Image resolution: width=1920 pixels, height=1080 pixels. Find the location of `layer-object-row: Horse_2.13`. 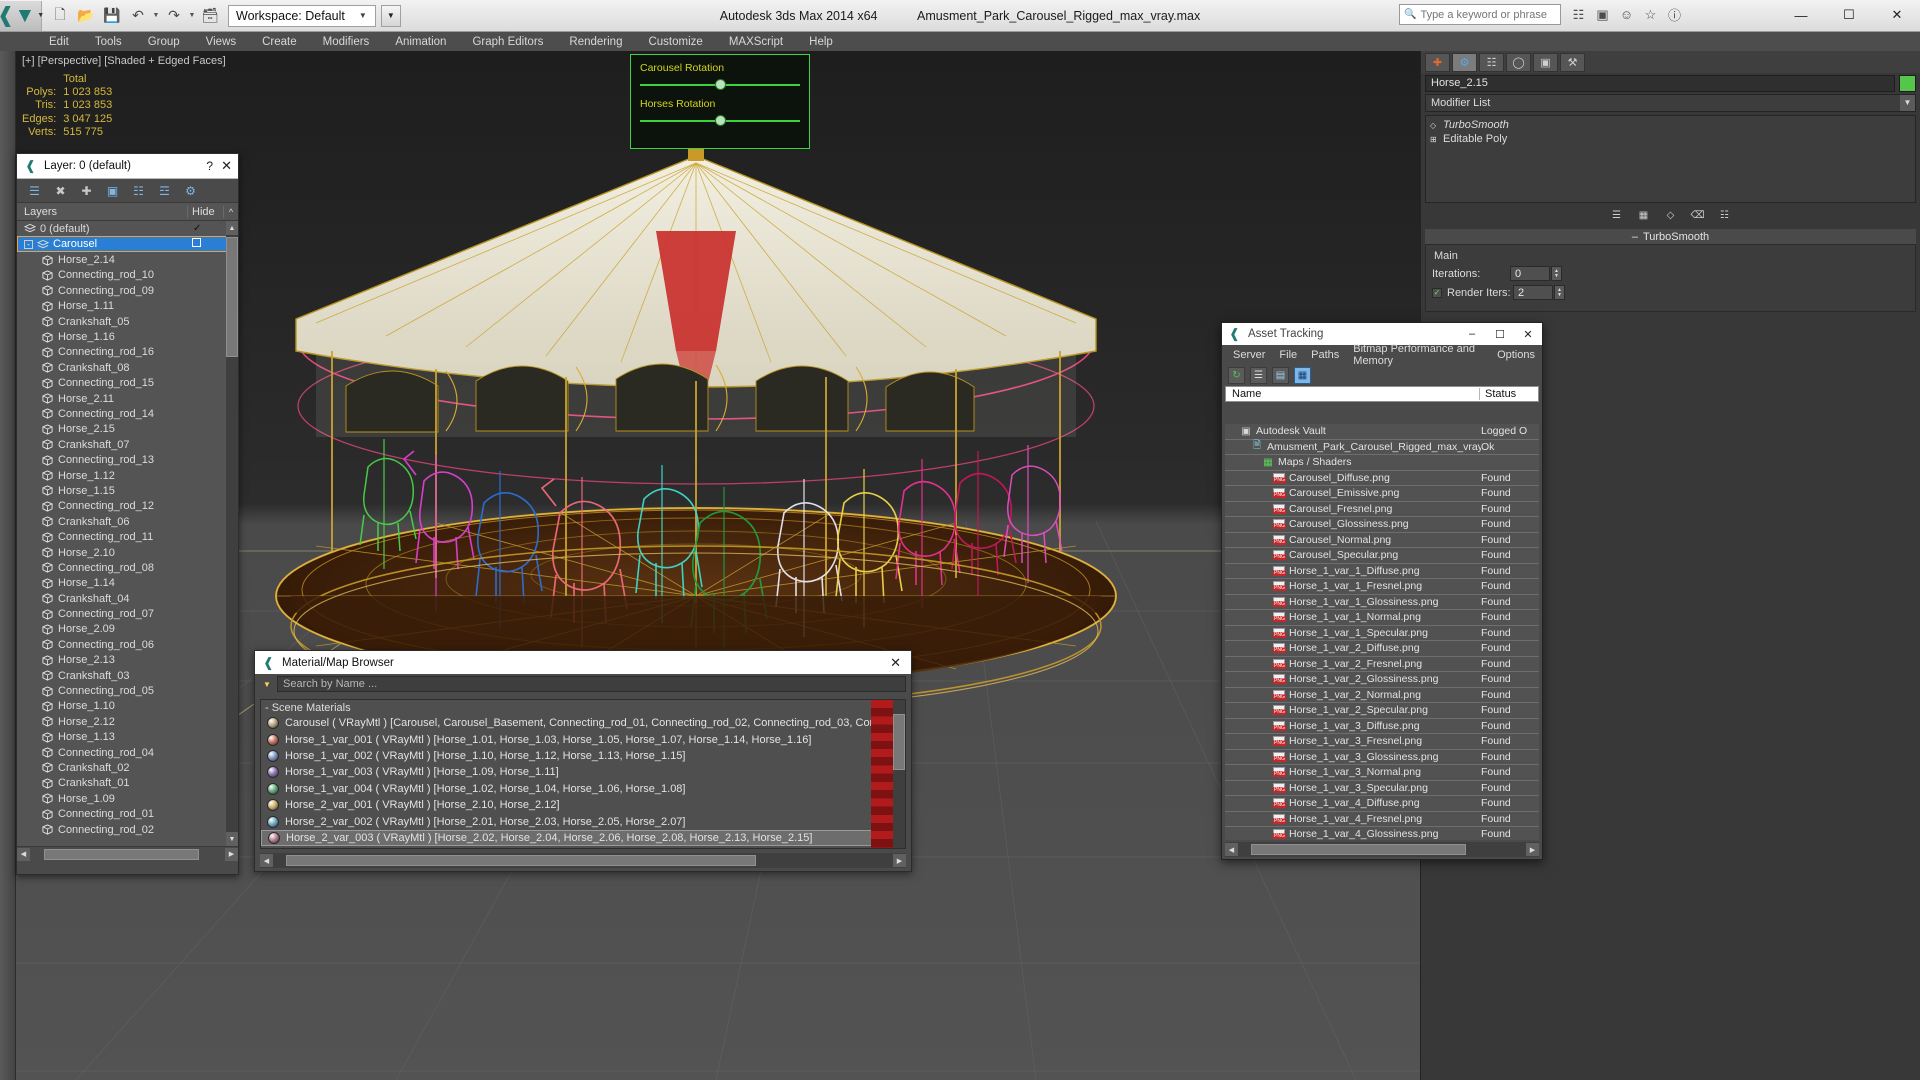

layer-object-row: Horse_2.13 is located at coordinates (127, 660).